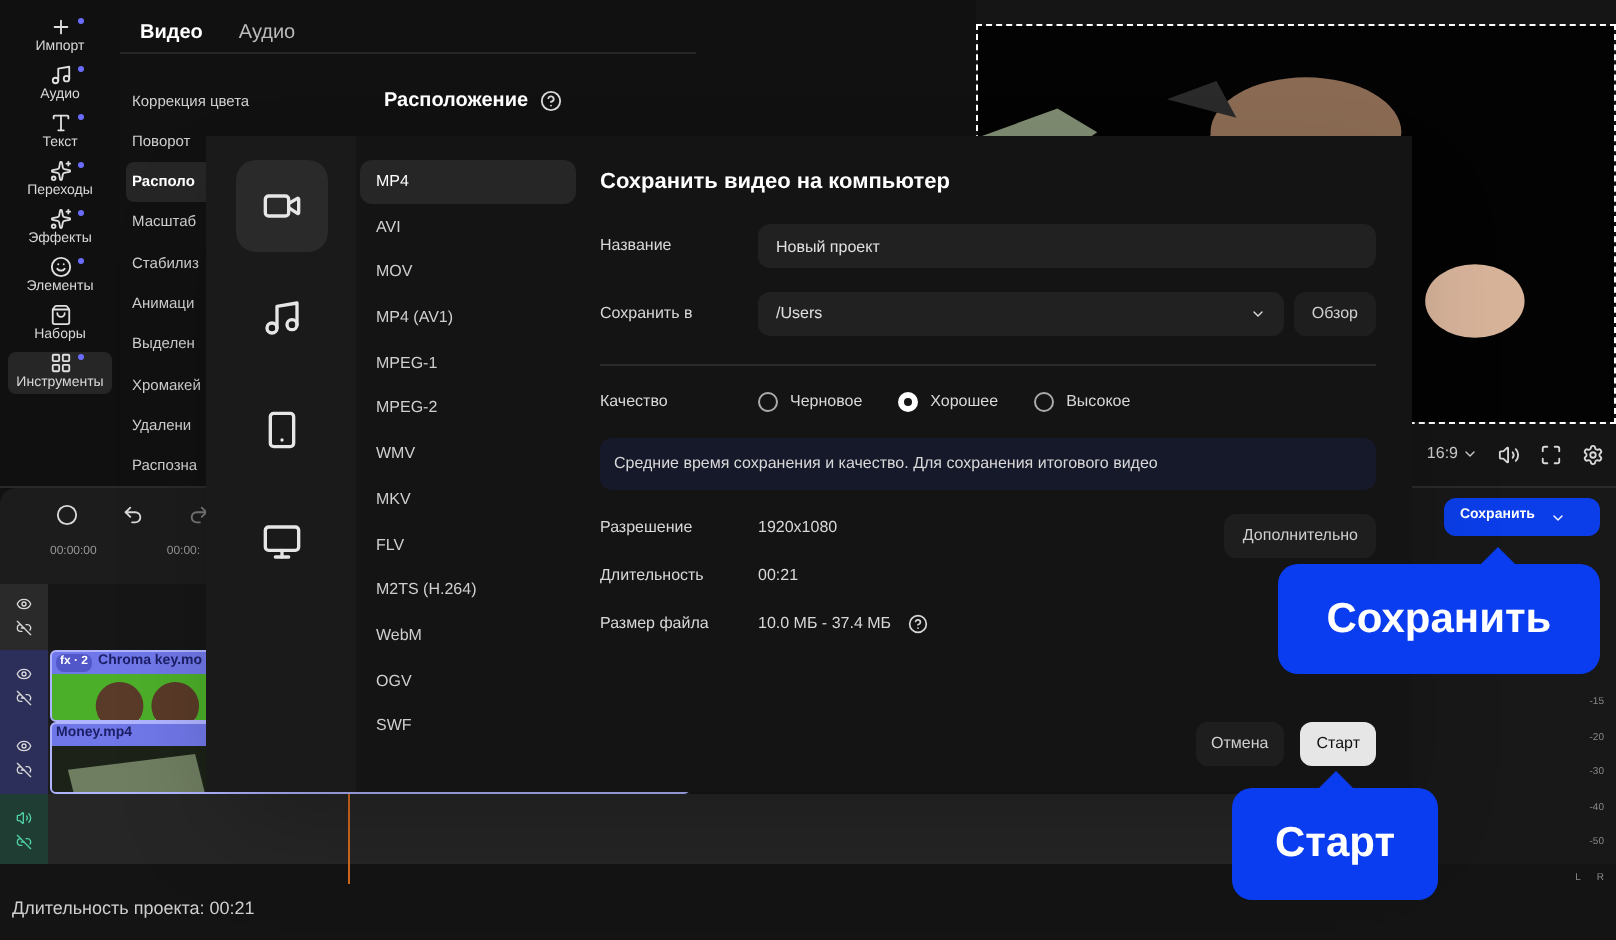  What do you see at coordinates (468, 726) in the screenshot?
I see `format-item: SWF` at bounding box center [468, 726].